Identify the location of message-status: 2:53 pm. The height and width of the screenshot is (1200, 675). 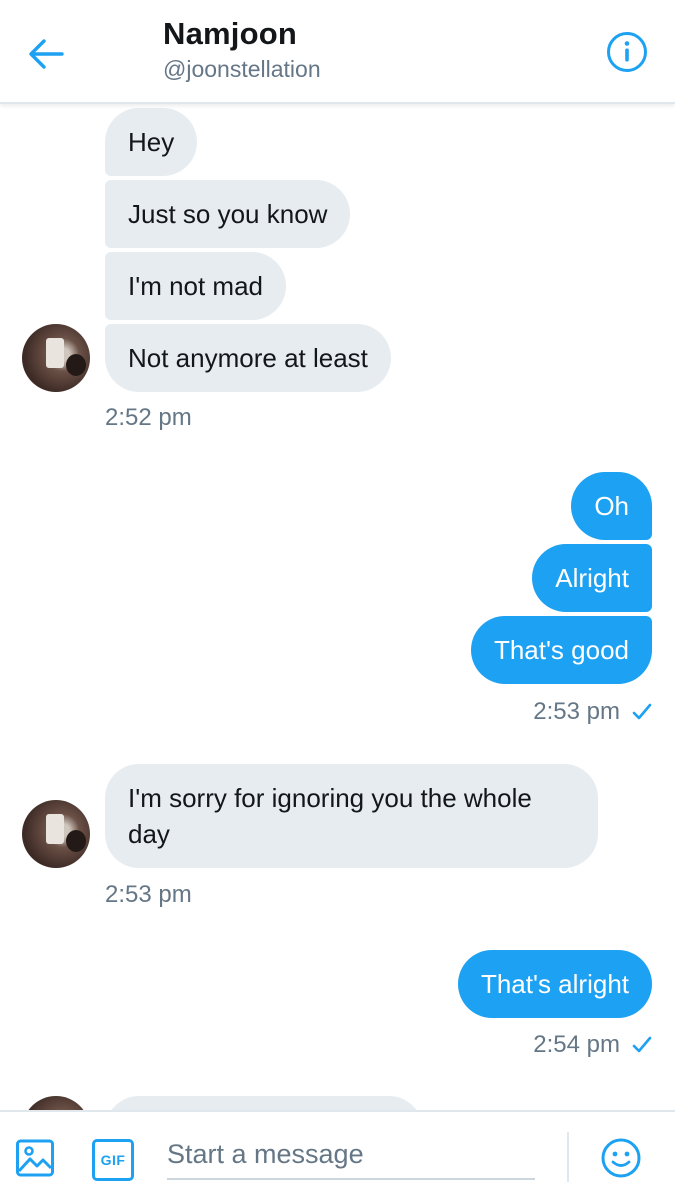
(592, 713).